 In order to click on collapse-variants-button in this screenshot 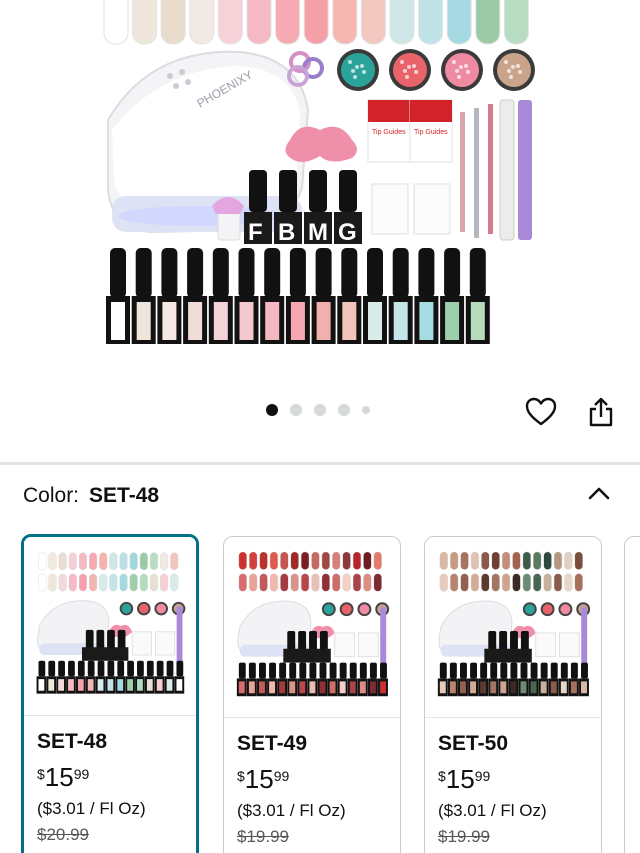, I will do `click(599, 493)`.